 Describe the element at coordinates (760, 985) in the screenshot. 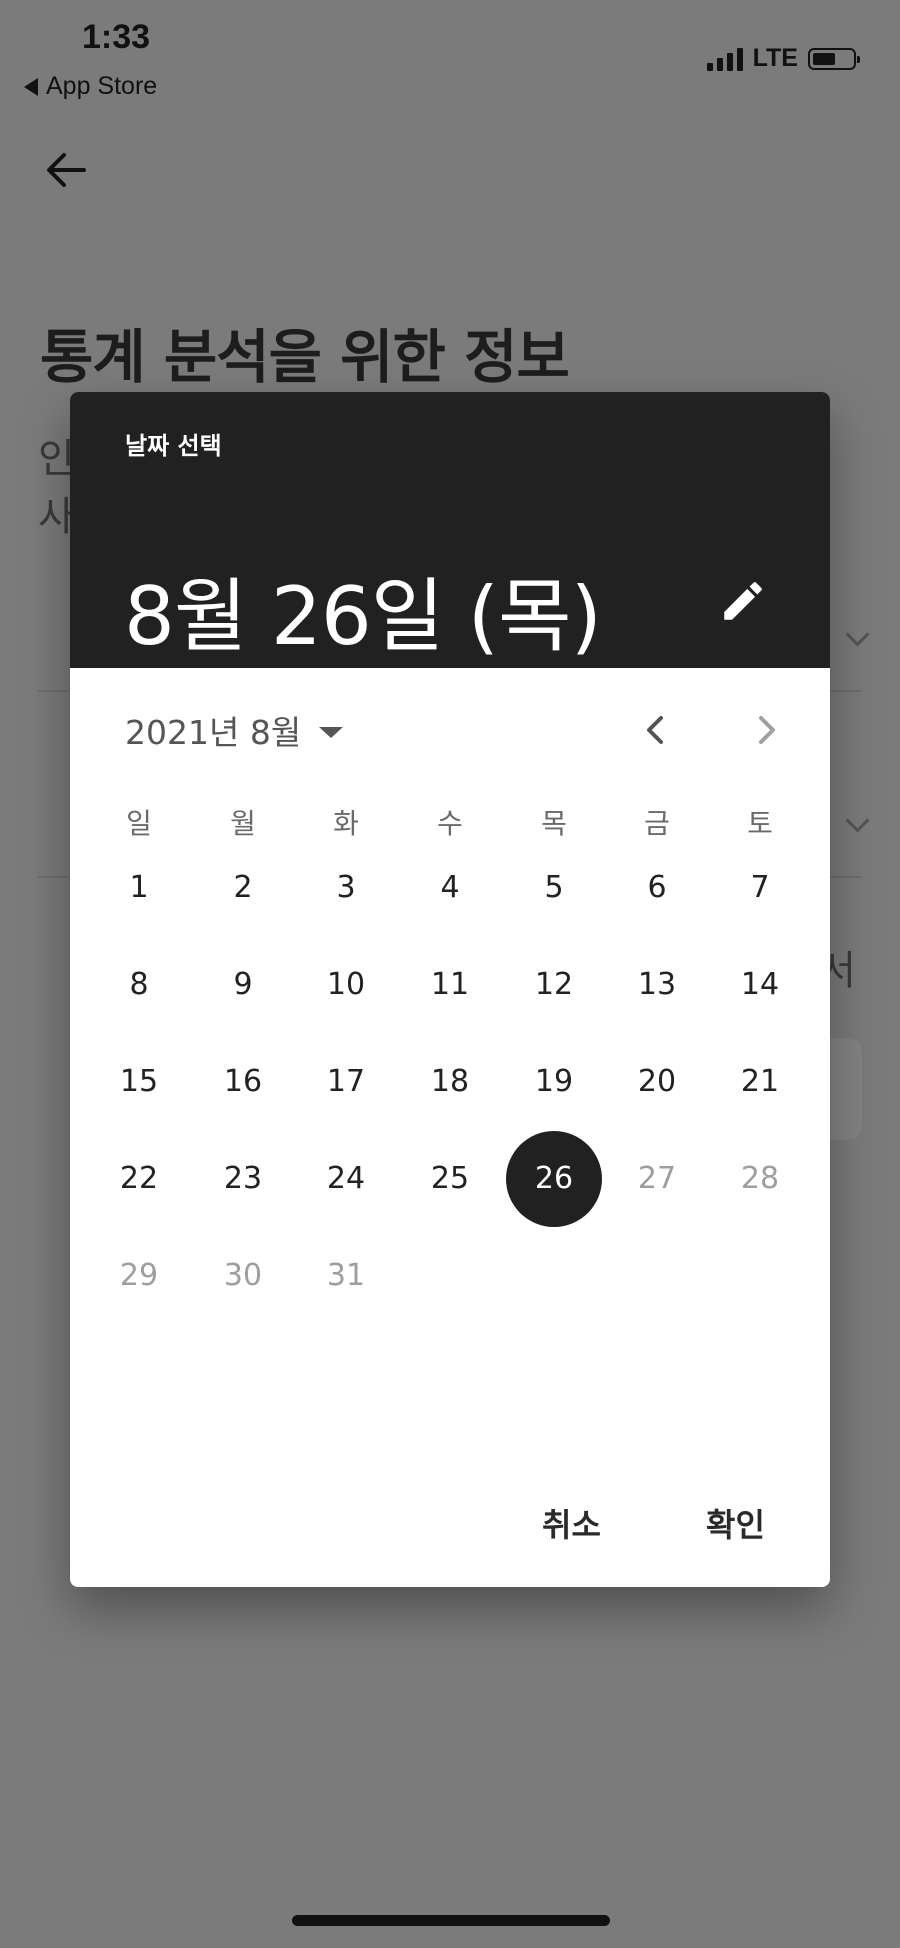

I see `calendar-day: 14` at that location.